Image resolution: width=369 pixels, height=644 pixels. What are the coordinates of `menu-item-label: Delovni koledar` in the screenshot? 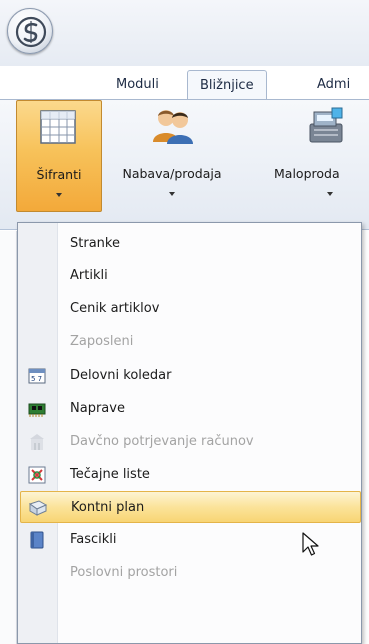 It's located at (121, 375).